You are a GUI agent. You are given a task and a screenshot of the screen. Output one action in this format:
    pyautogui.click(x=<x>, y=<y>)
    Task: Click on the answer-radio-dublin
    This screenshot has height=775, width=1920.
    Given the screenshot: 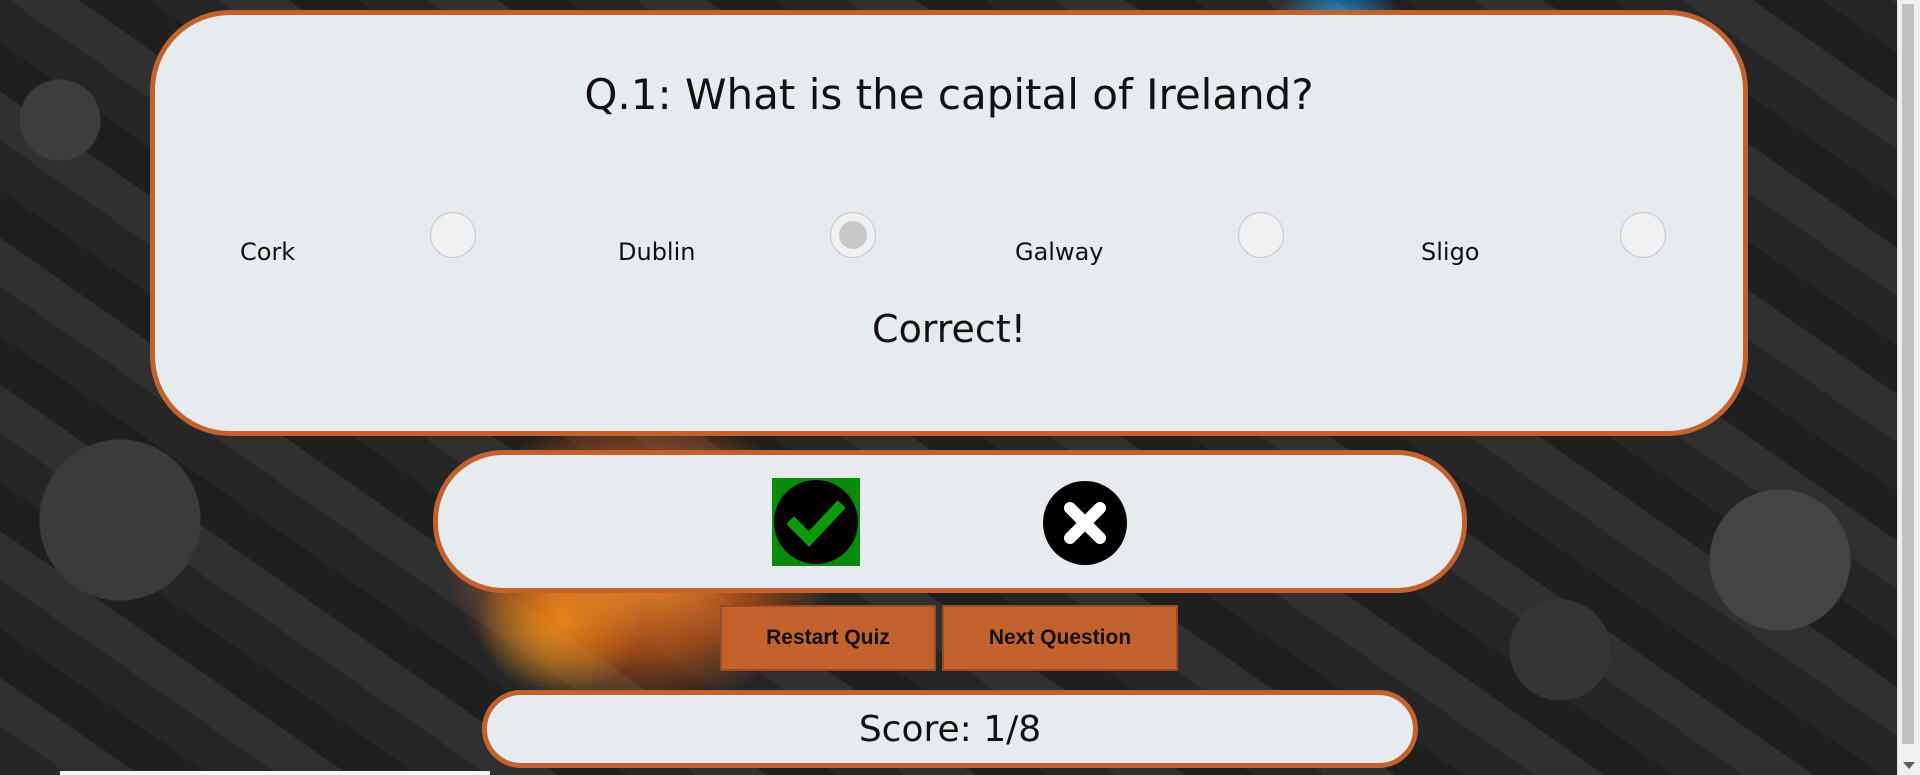 What is the action you would take?
    pyautogui.click(x=853, y=235)
    